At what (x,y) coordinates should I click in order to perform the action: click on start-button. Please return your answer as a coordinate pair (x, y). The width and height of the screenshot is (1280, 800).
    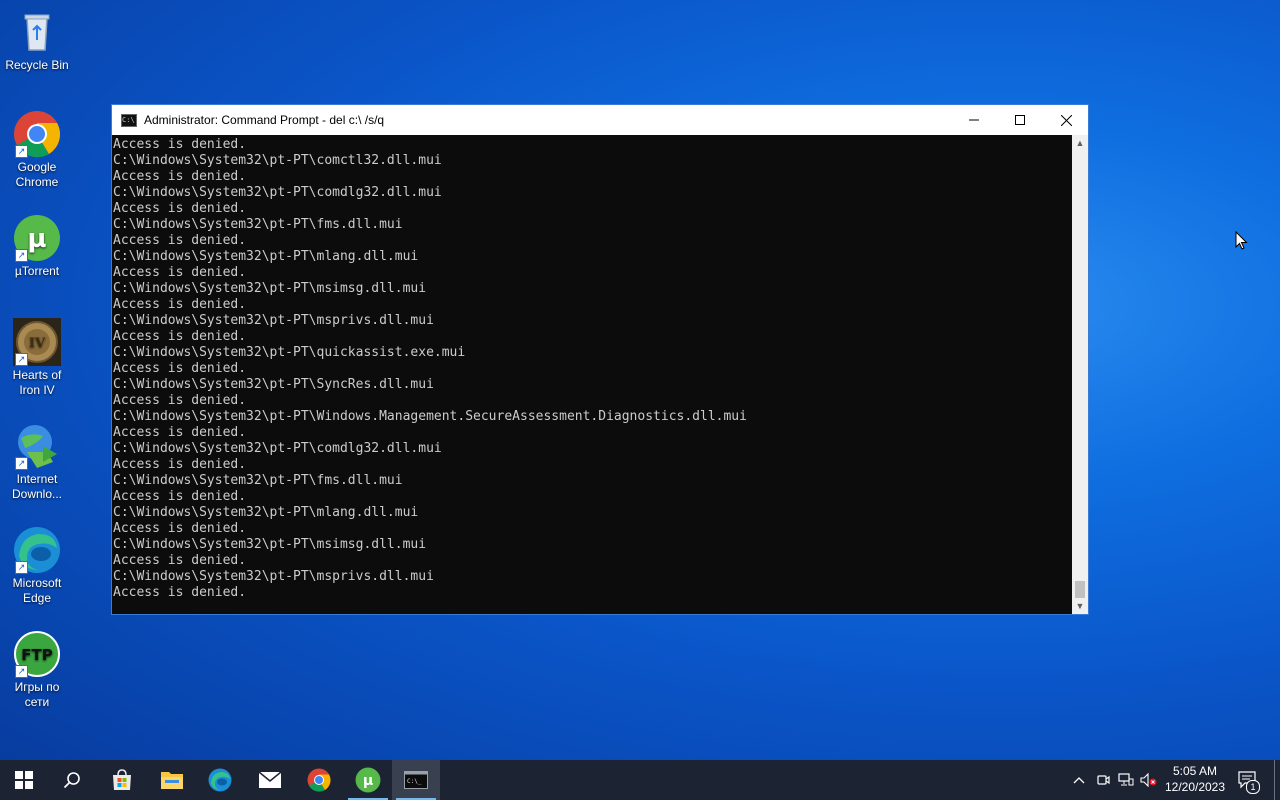
    Looking at the image, I should click on (24, 780).